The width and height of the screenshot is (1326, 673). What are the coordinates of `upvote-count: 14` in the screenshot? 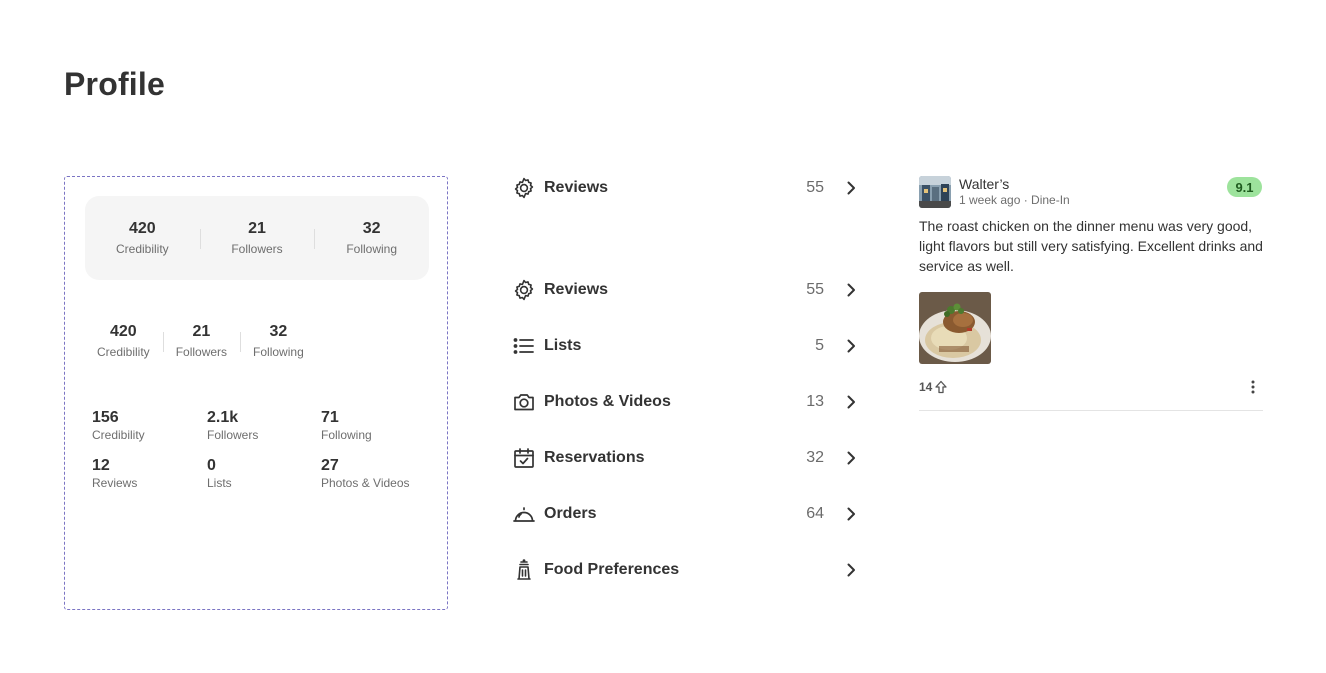 It's located at (926, 387).